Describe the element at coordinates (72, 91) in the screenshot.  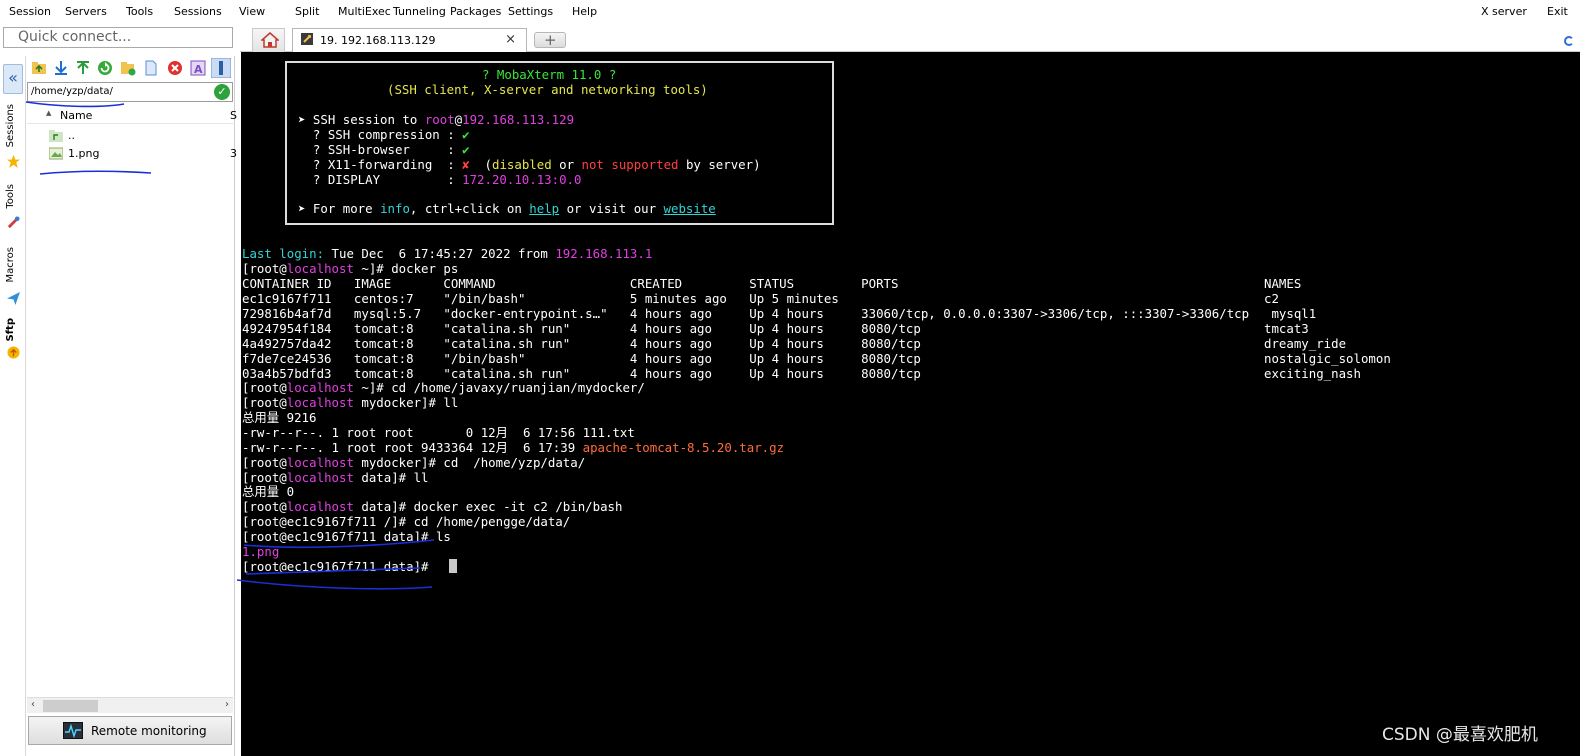
I see `sftp-path-value: /home/yzp/data/` at that location.